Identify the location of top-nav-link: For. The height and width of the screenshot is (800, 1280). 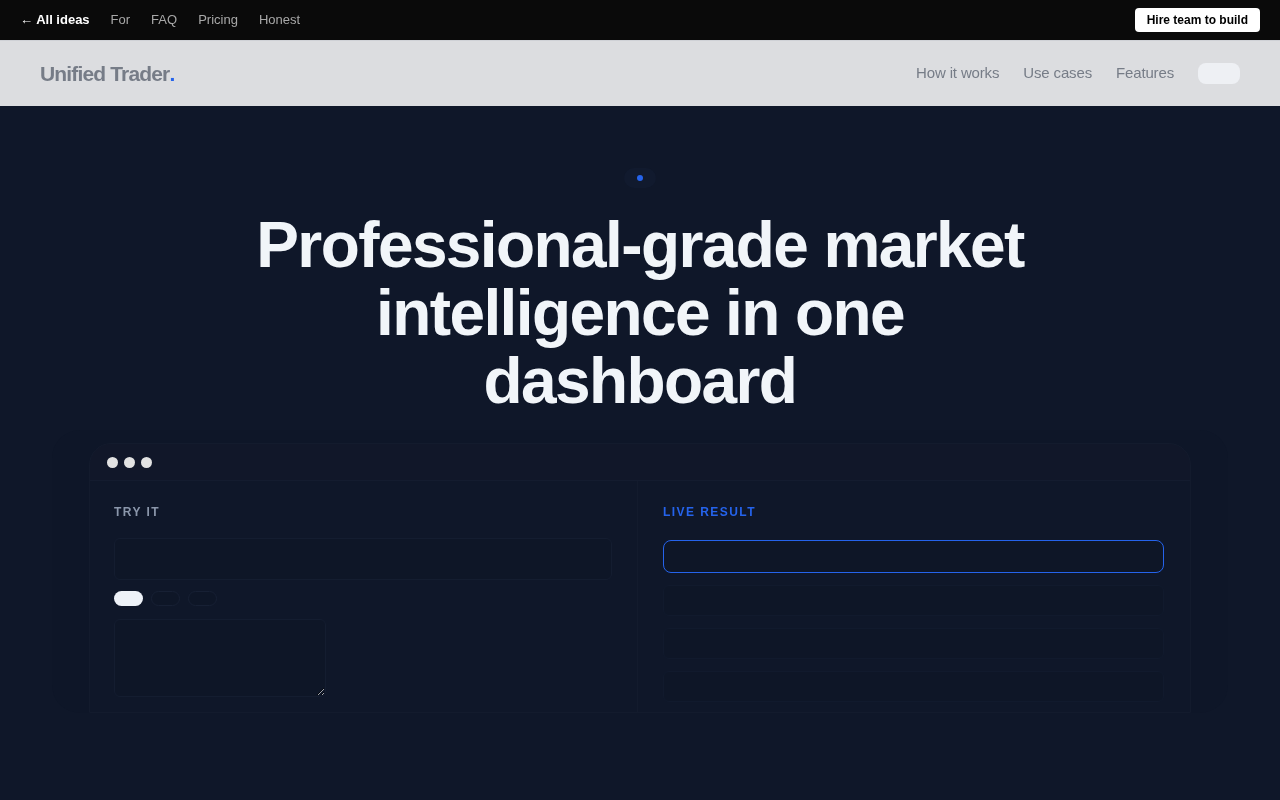
(120, 20).